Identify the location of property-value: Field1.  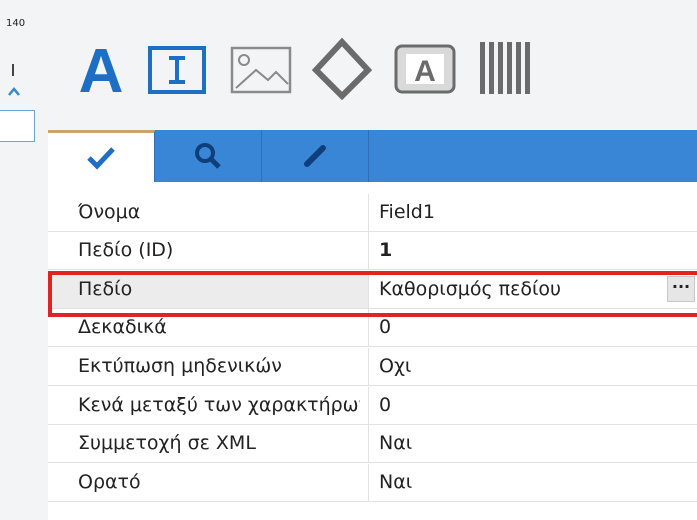
(532, 212).